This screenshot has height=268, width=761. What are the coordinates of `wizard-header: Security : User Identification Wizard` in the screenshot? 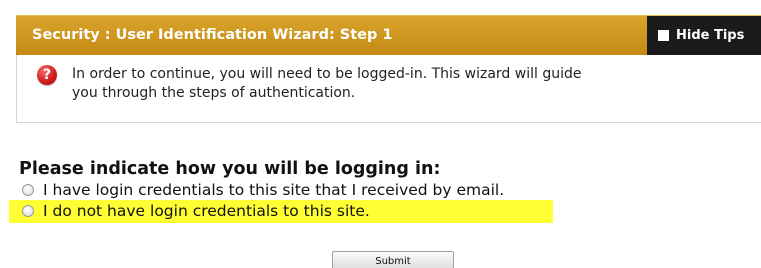 It's located at (388, 35).